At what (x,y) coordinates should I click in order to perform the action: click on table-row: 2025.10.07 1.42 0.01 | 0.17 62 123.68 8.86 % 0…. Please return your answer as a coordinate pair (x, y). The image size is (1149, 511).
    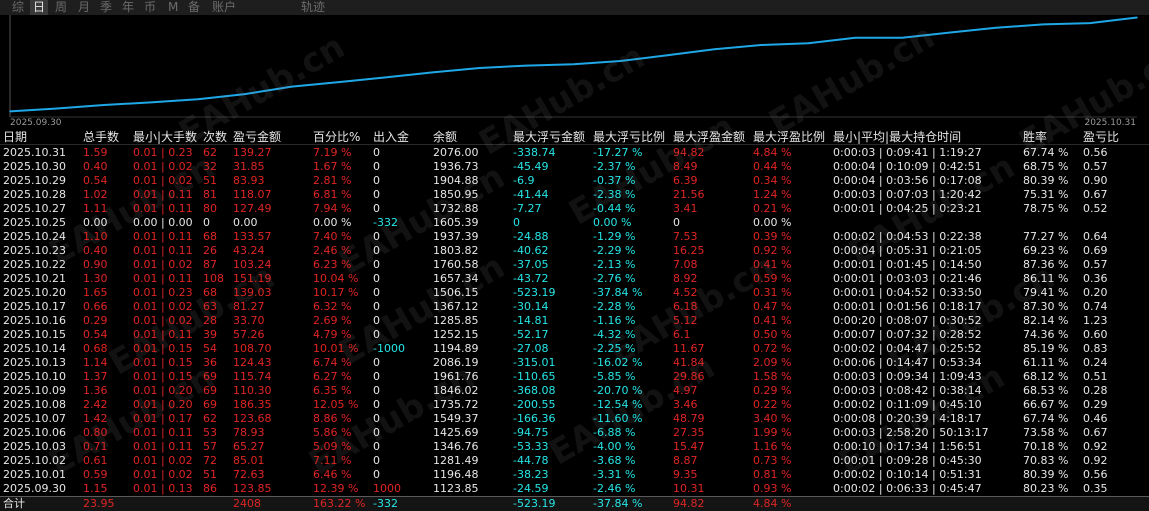
    Looking at the image, I should click on (574, 419).